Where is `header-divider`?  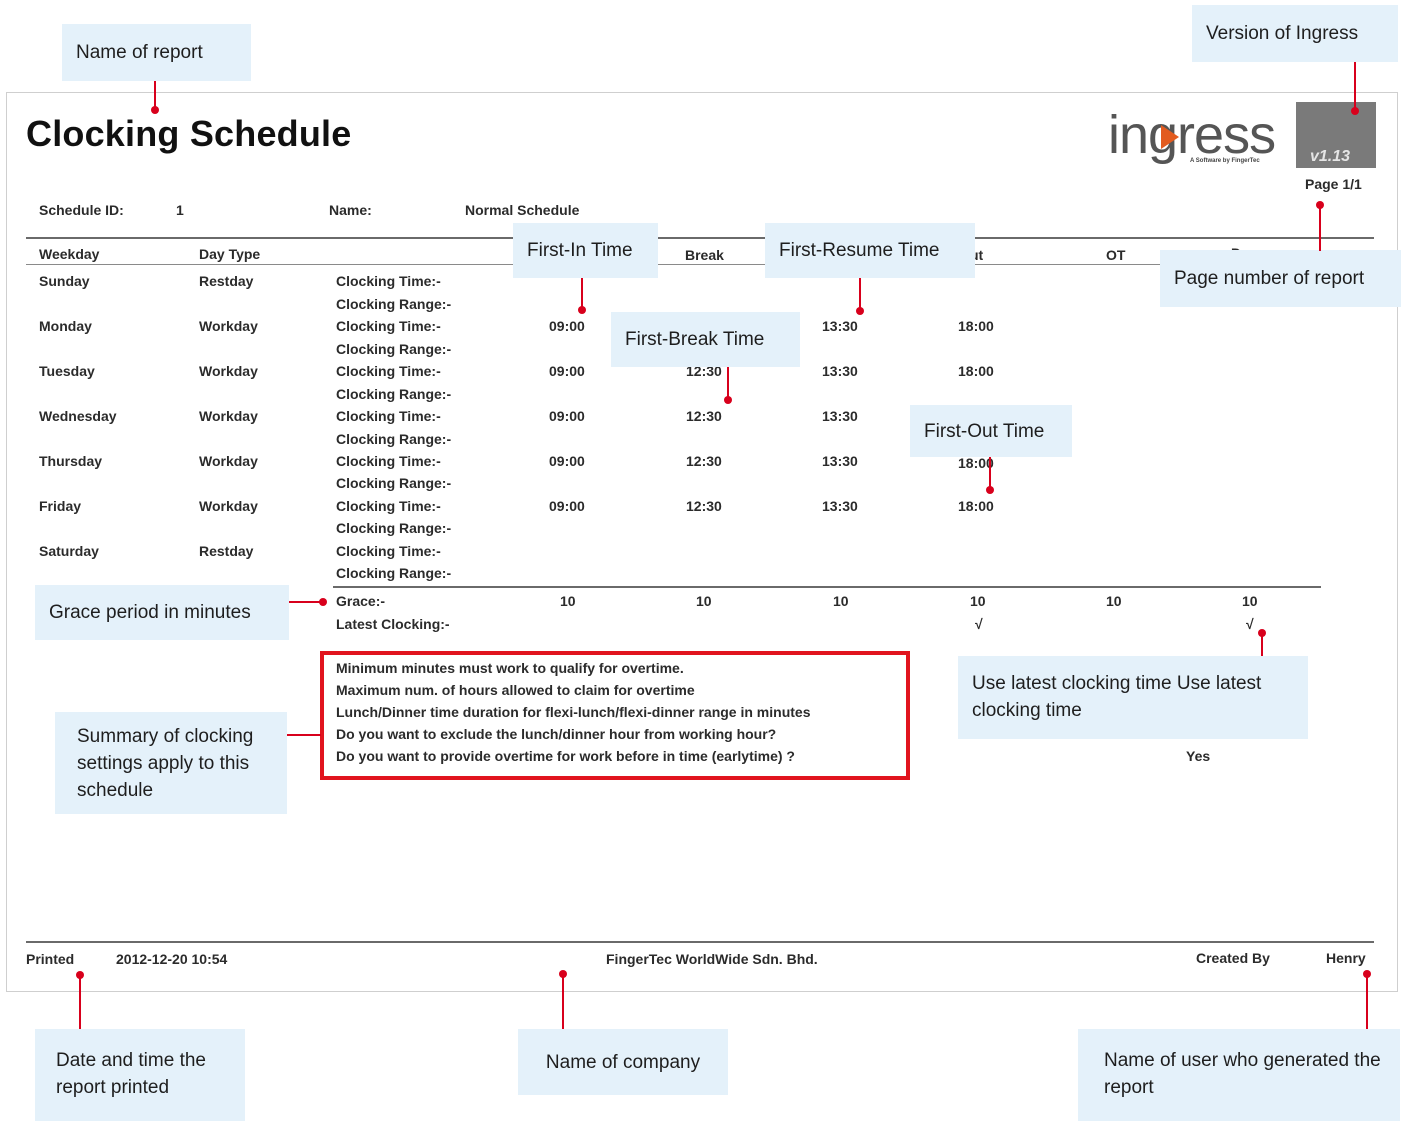 header-divider is located at coordinates (700, 238).